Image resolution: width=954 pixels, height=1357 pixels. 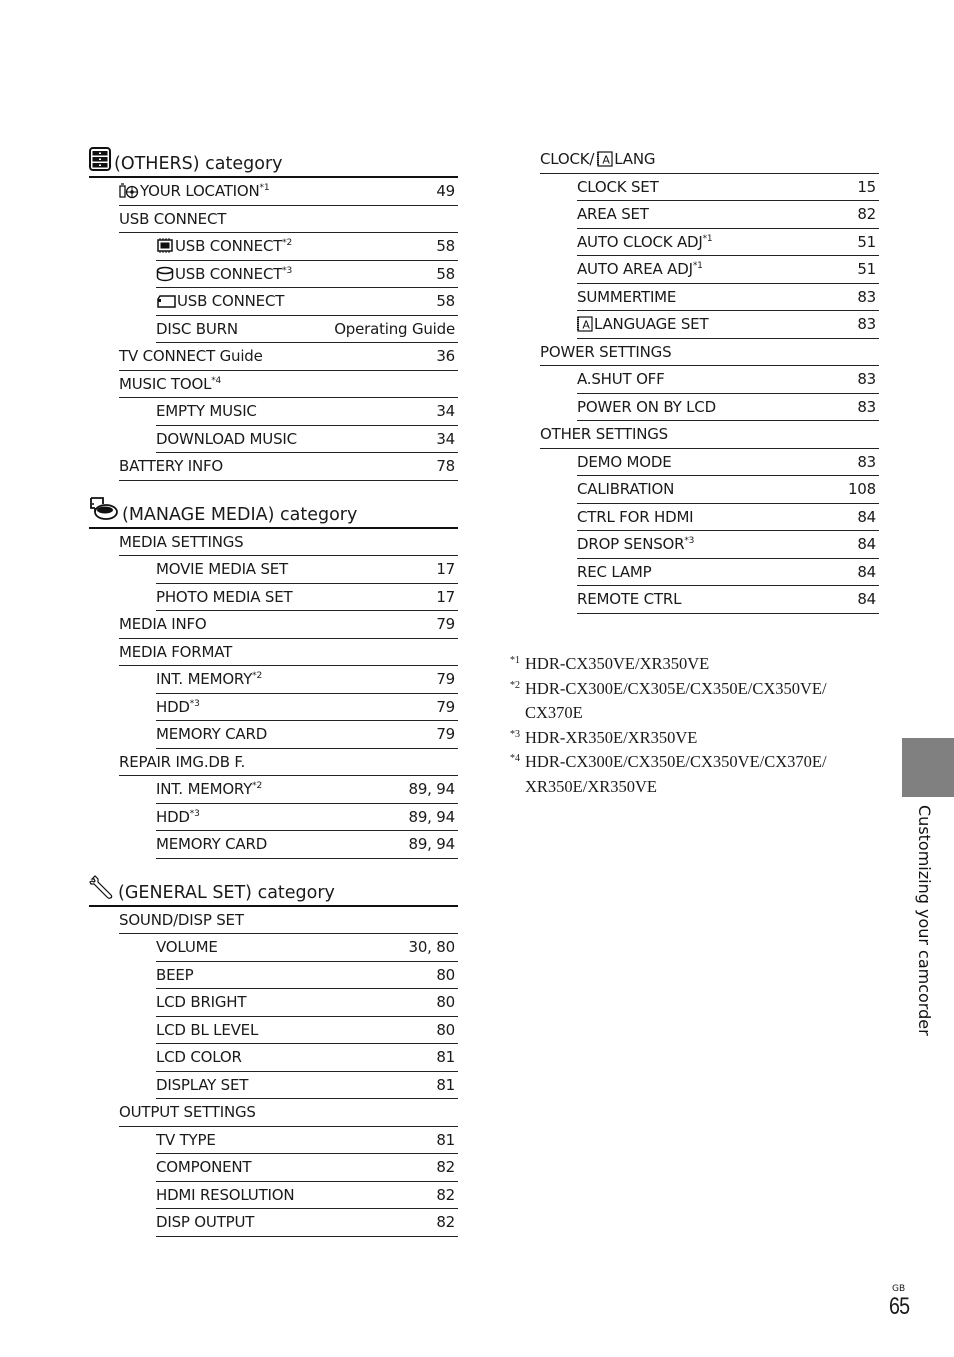 I want to click on menu-item-remote-ctrl: REMOTE CTRL 84, so click(x=728, y=600).